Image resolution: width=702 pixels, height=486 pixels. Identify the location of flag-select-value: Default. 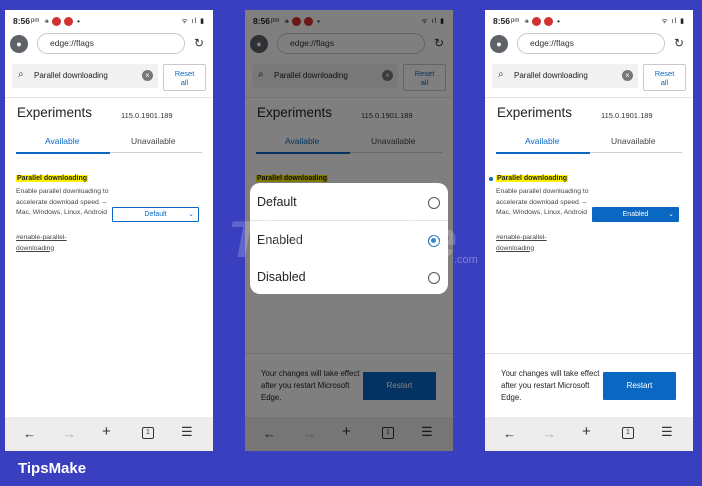
(155, 214).